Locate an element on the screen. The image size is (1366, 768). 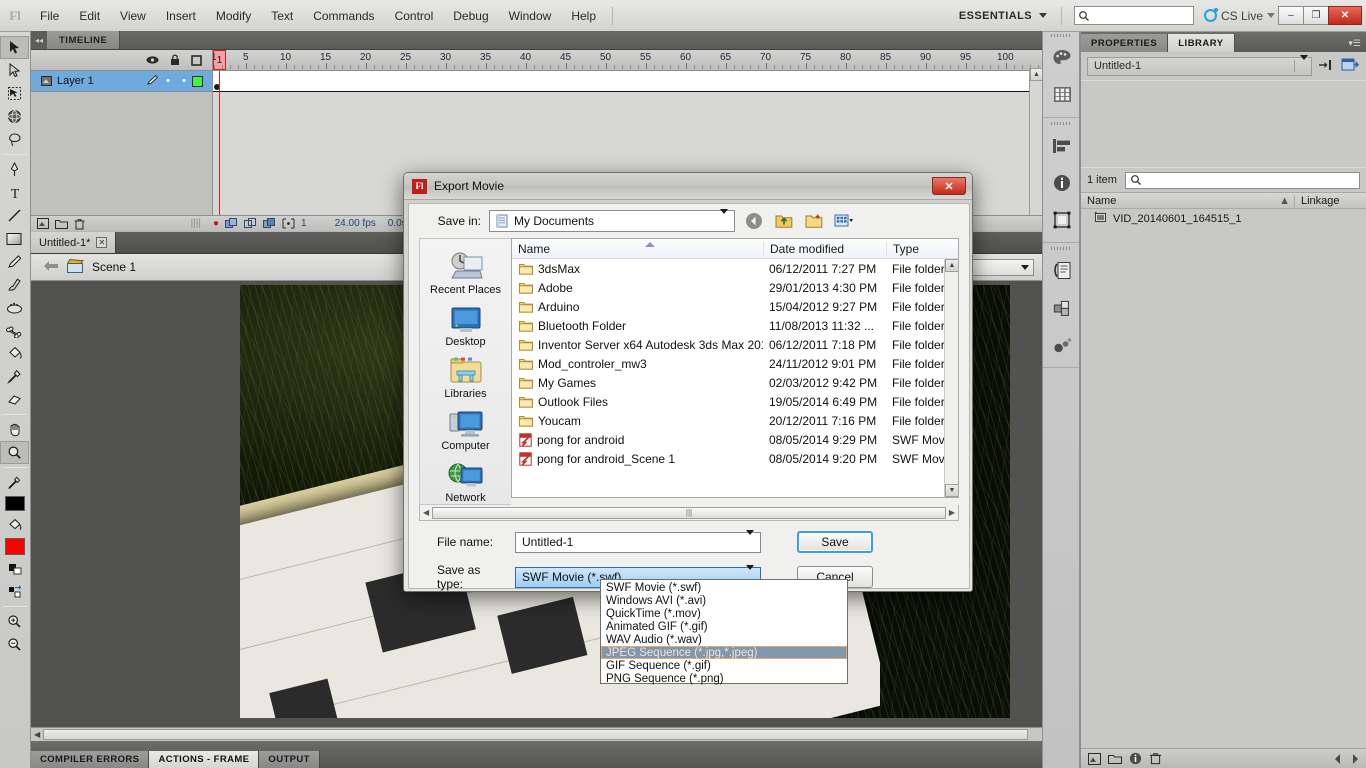
eye-icon is located at coordinates (152, 60).